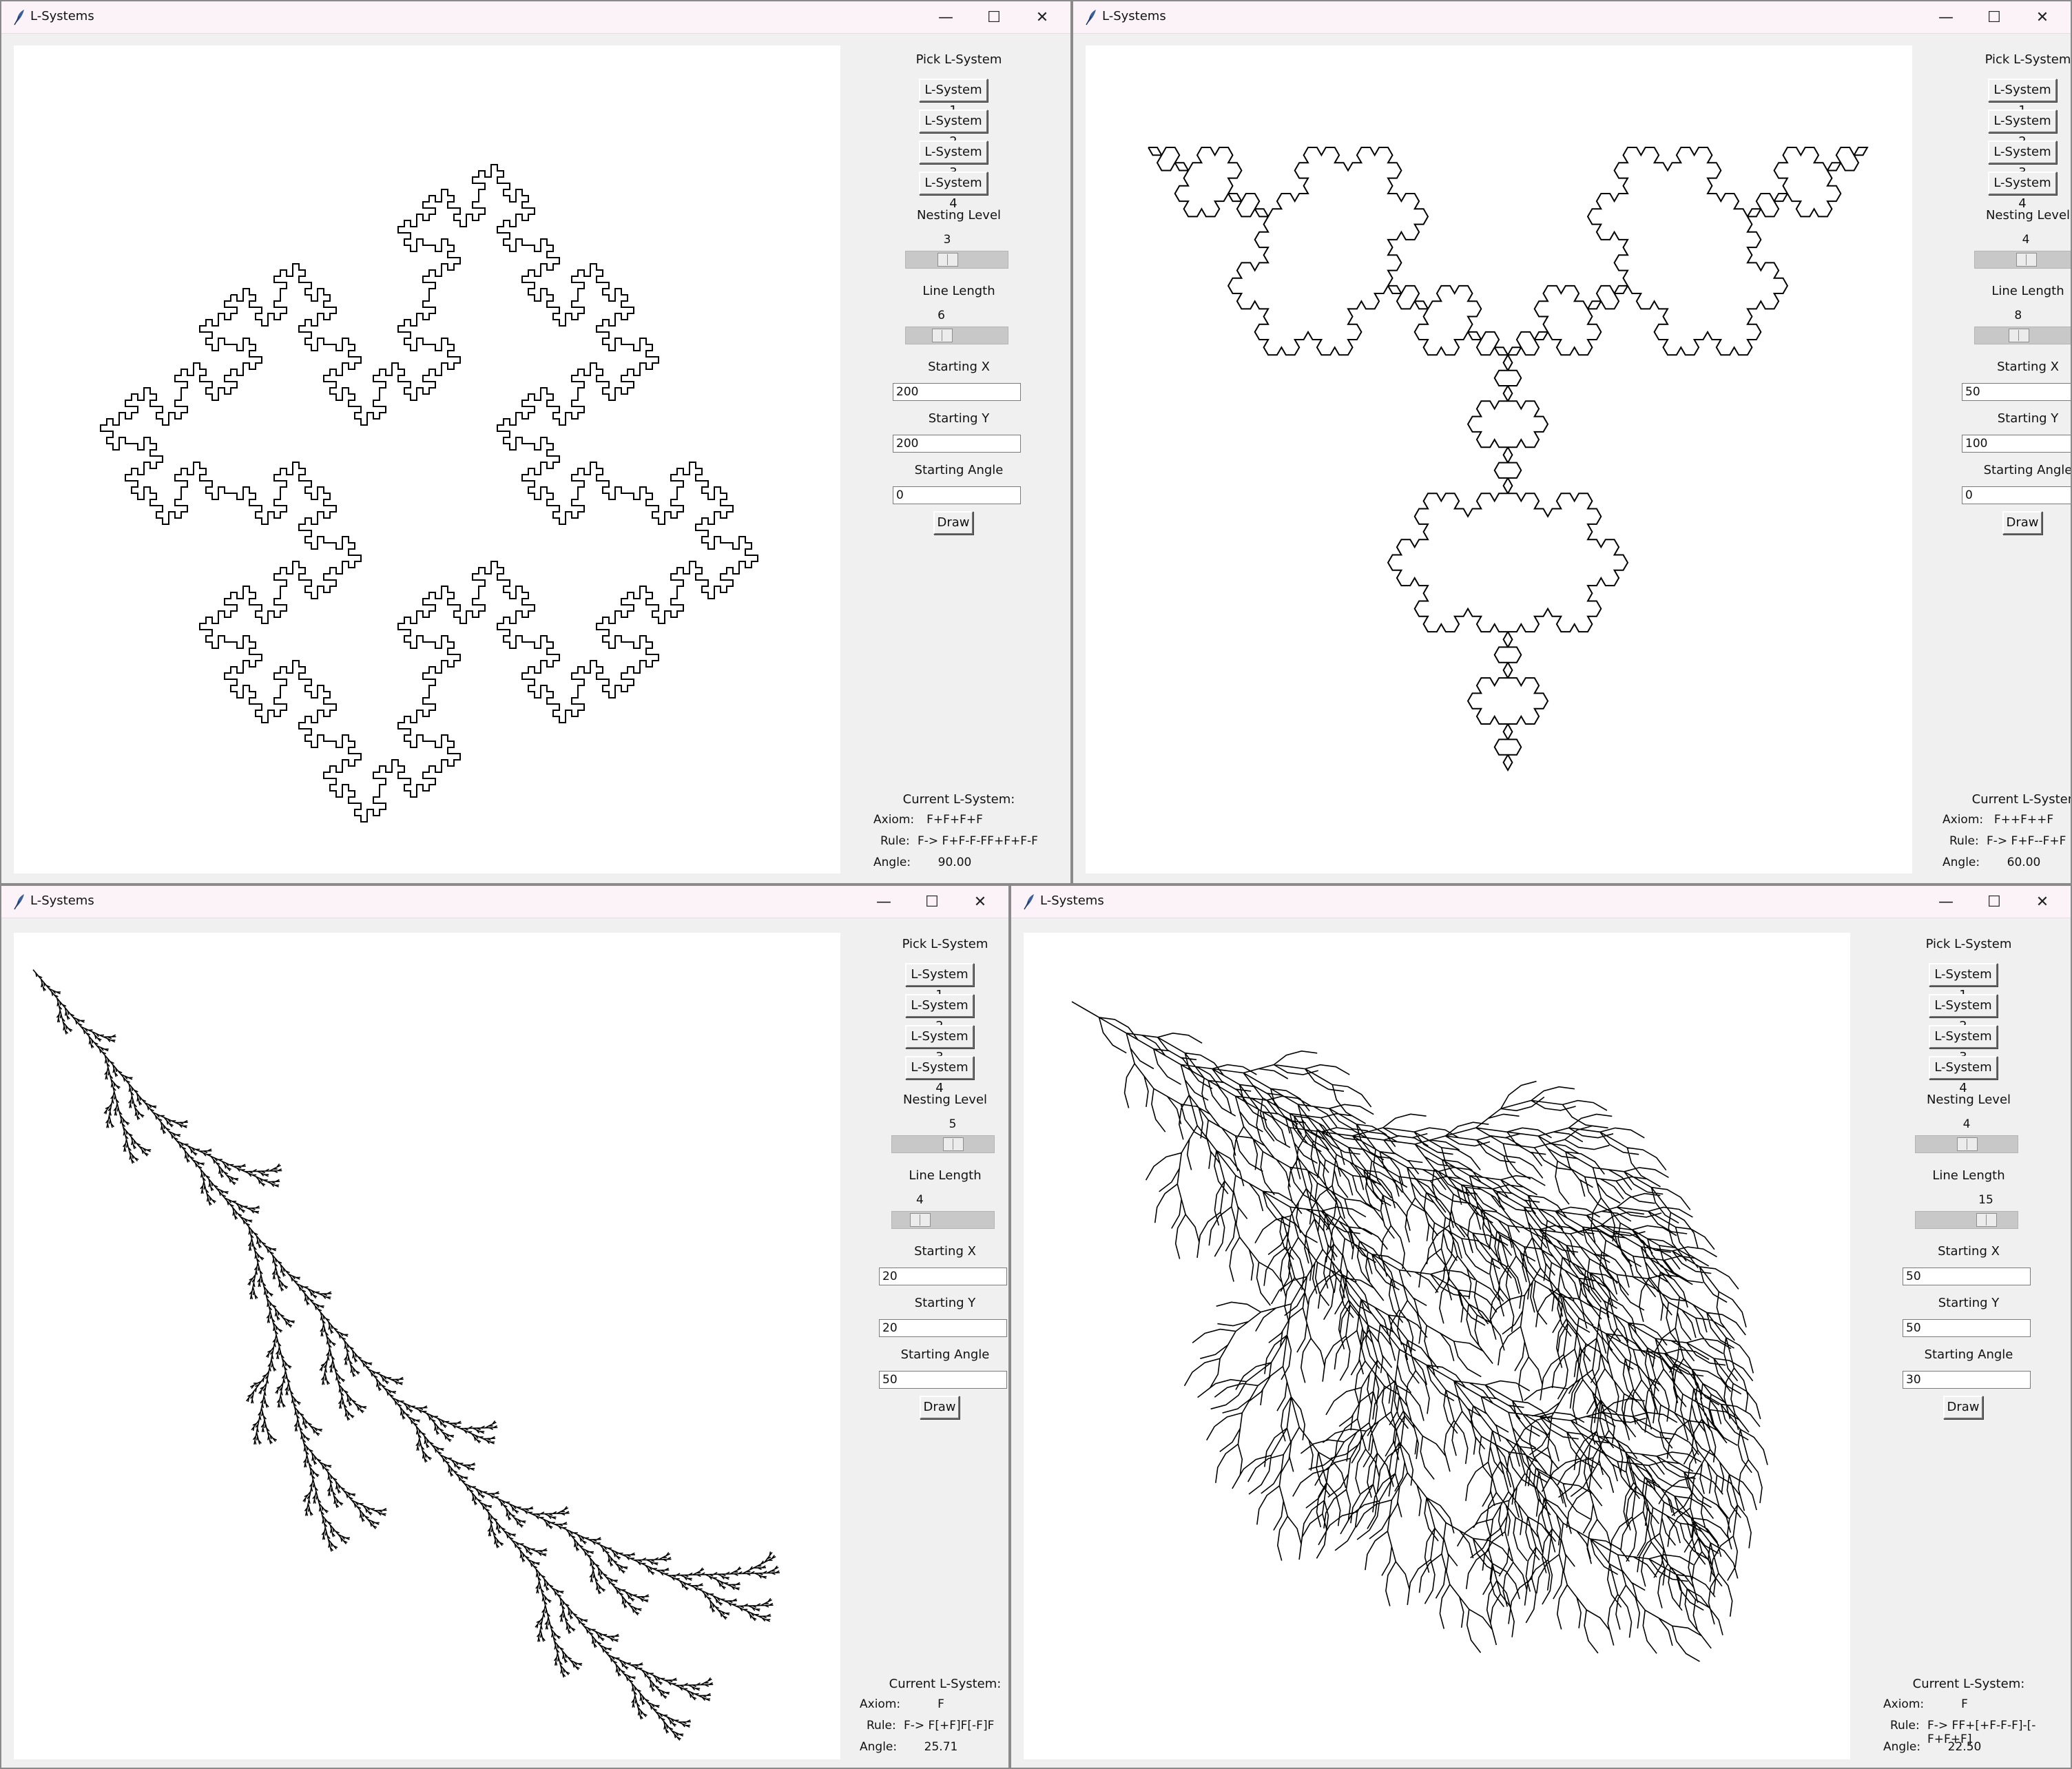 The image size is (2072, 1769). I want to click on pick-lsystem-label: Pick L-System, so click(2028, 59).